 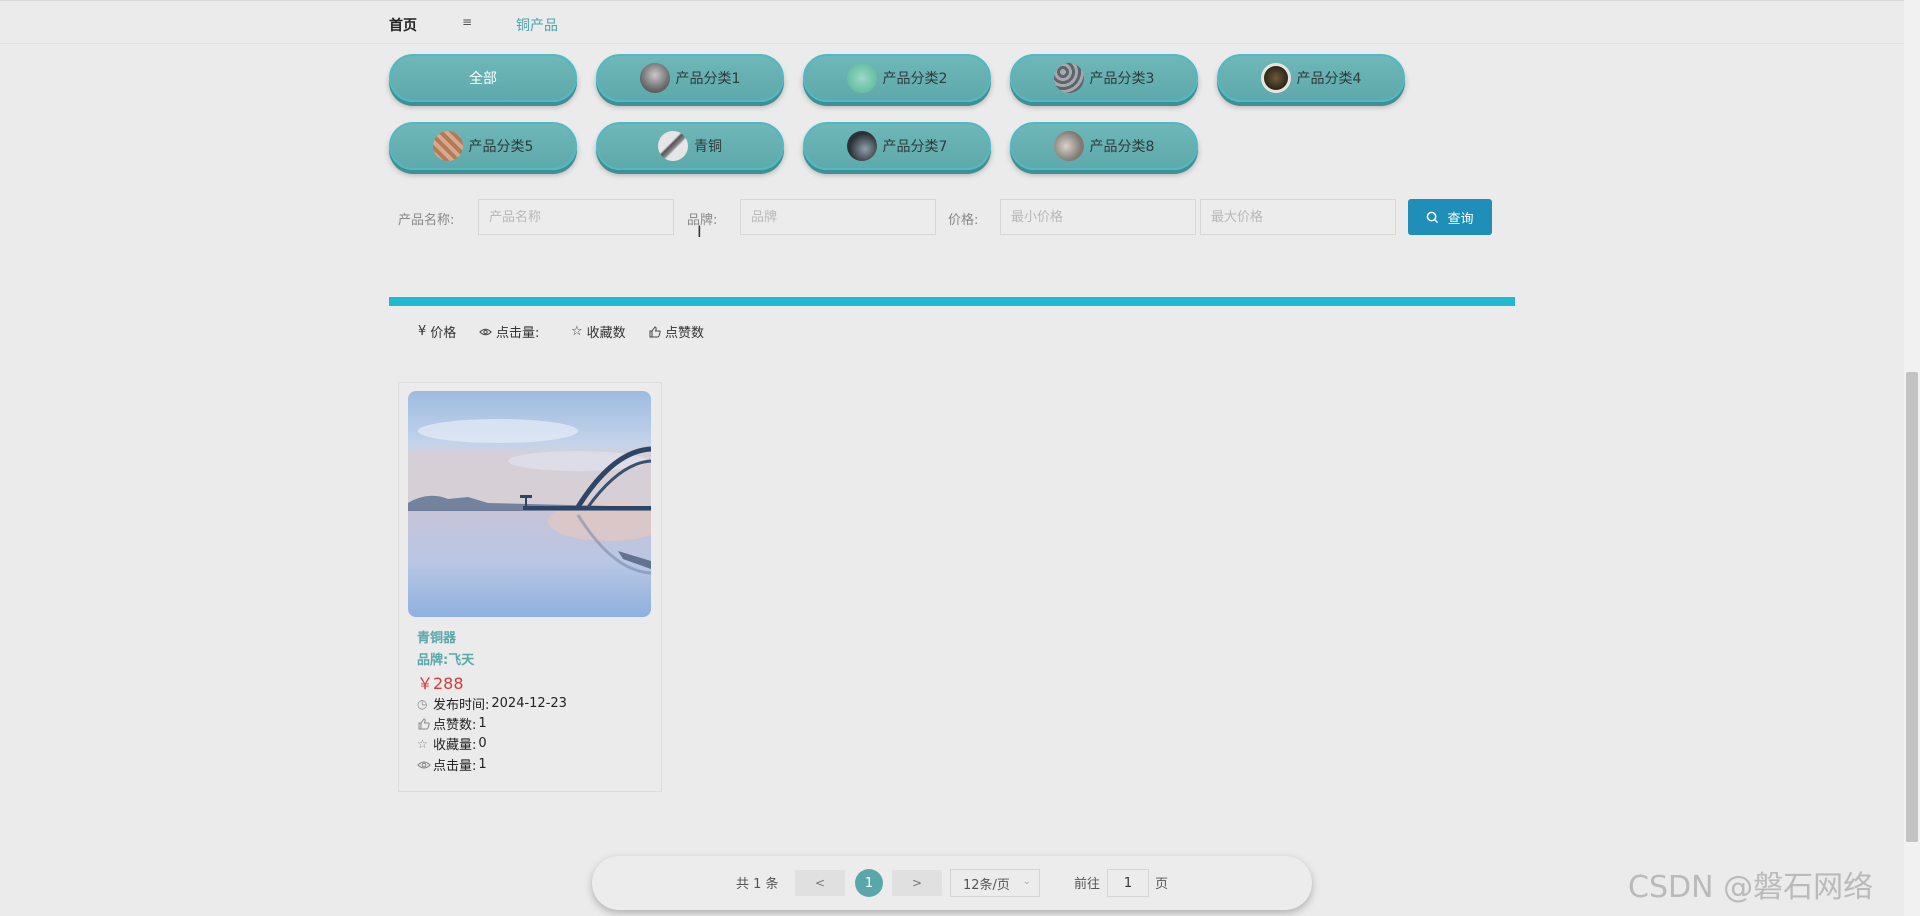 I want to click on category-label: 产品分类3, so click(x=1122, y=79).